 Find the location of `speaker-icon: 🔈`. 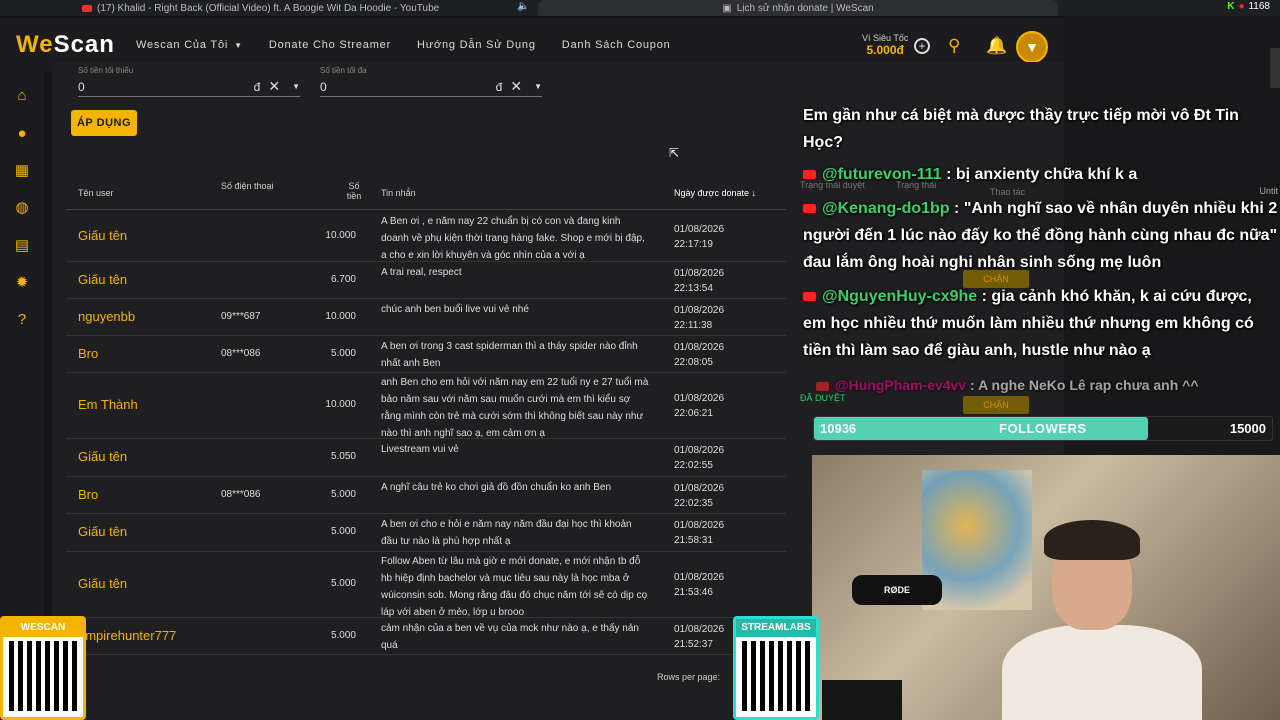

speaker-icon: 🔈 is located at coordinates (523, 6).